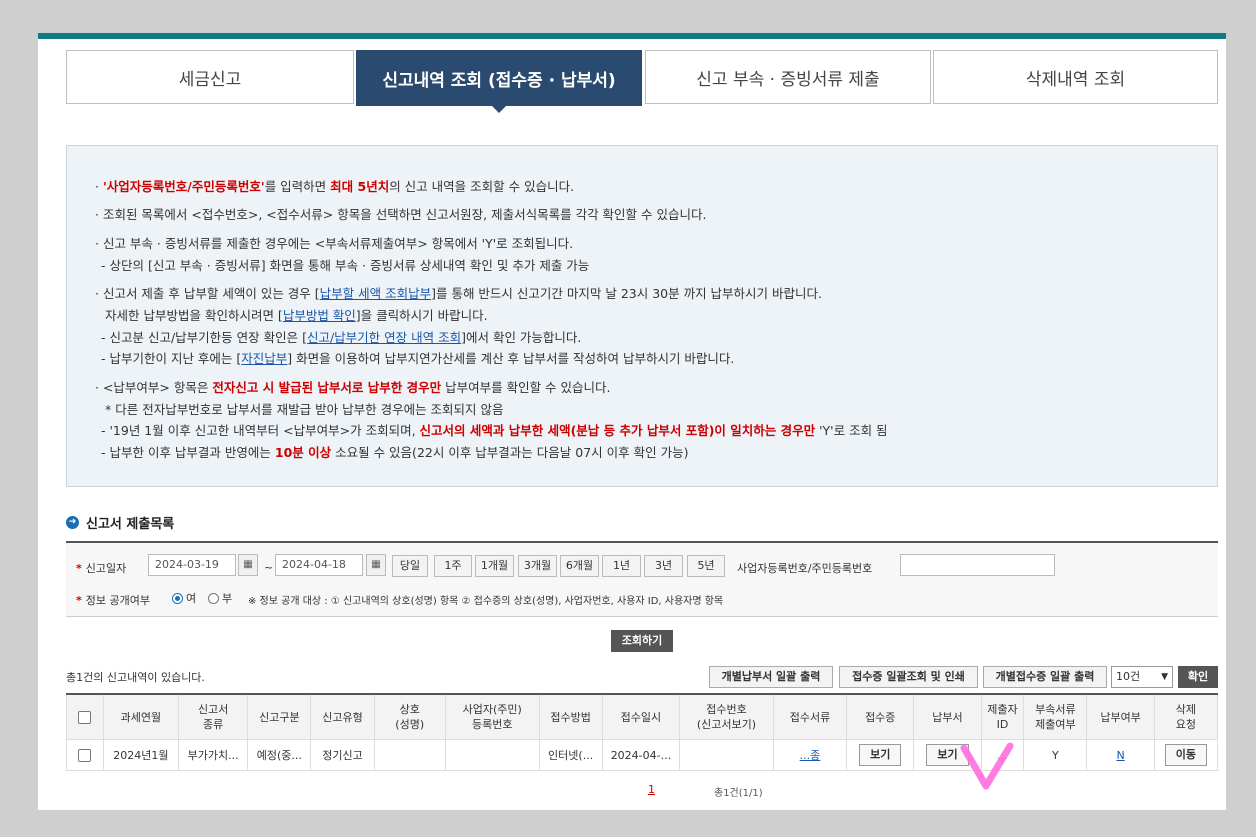  Describe the element at coordinates (738, 793) in the screenshot. I see `page-info: 총1건(1/1)` at that location.